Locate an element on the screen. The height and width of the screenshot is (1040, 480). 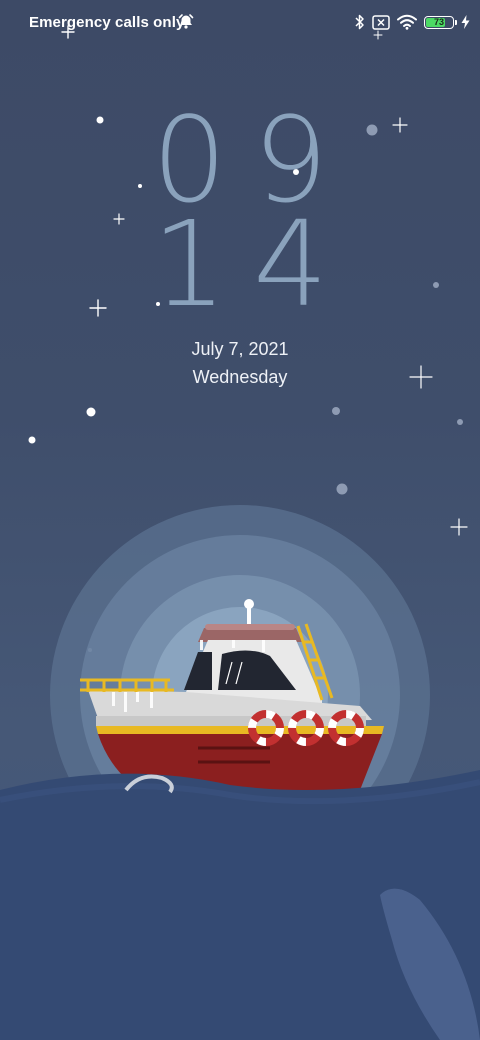
status-bar: Emergency calls only 73 is located at coordinates (240, 22).